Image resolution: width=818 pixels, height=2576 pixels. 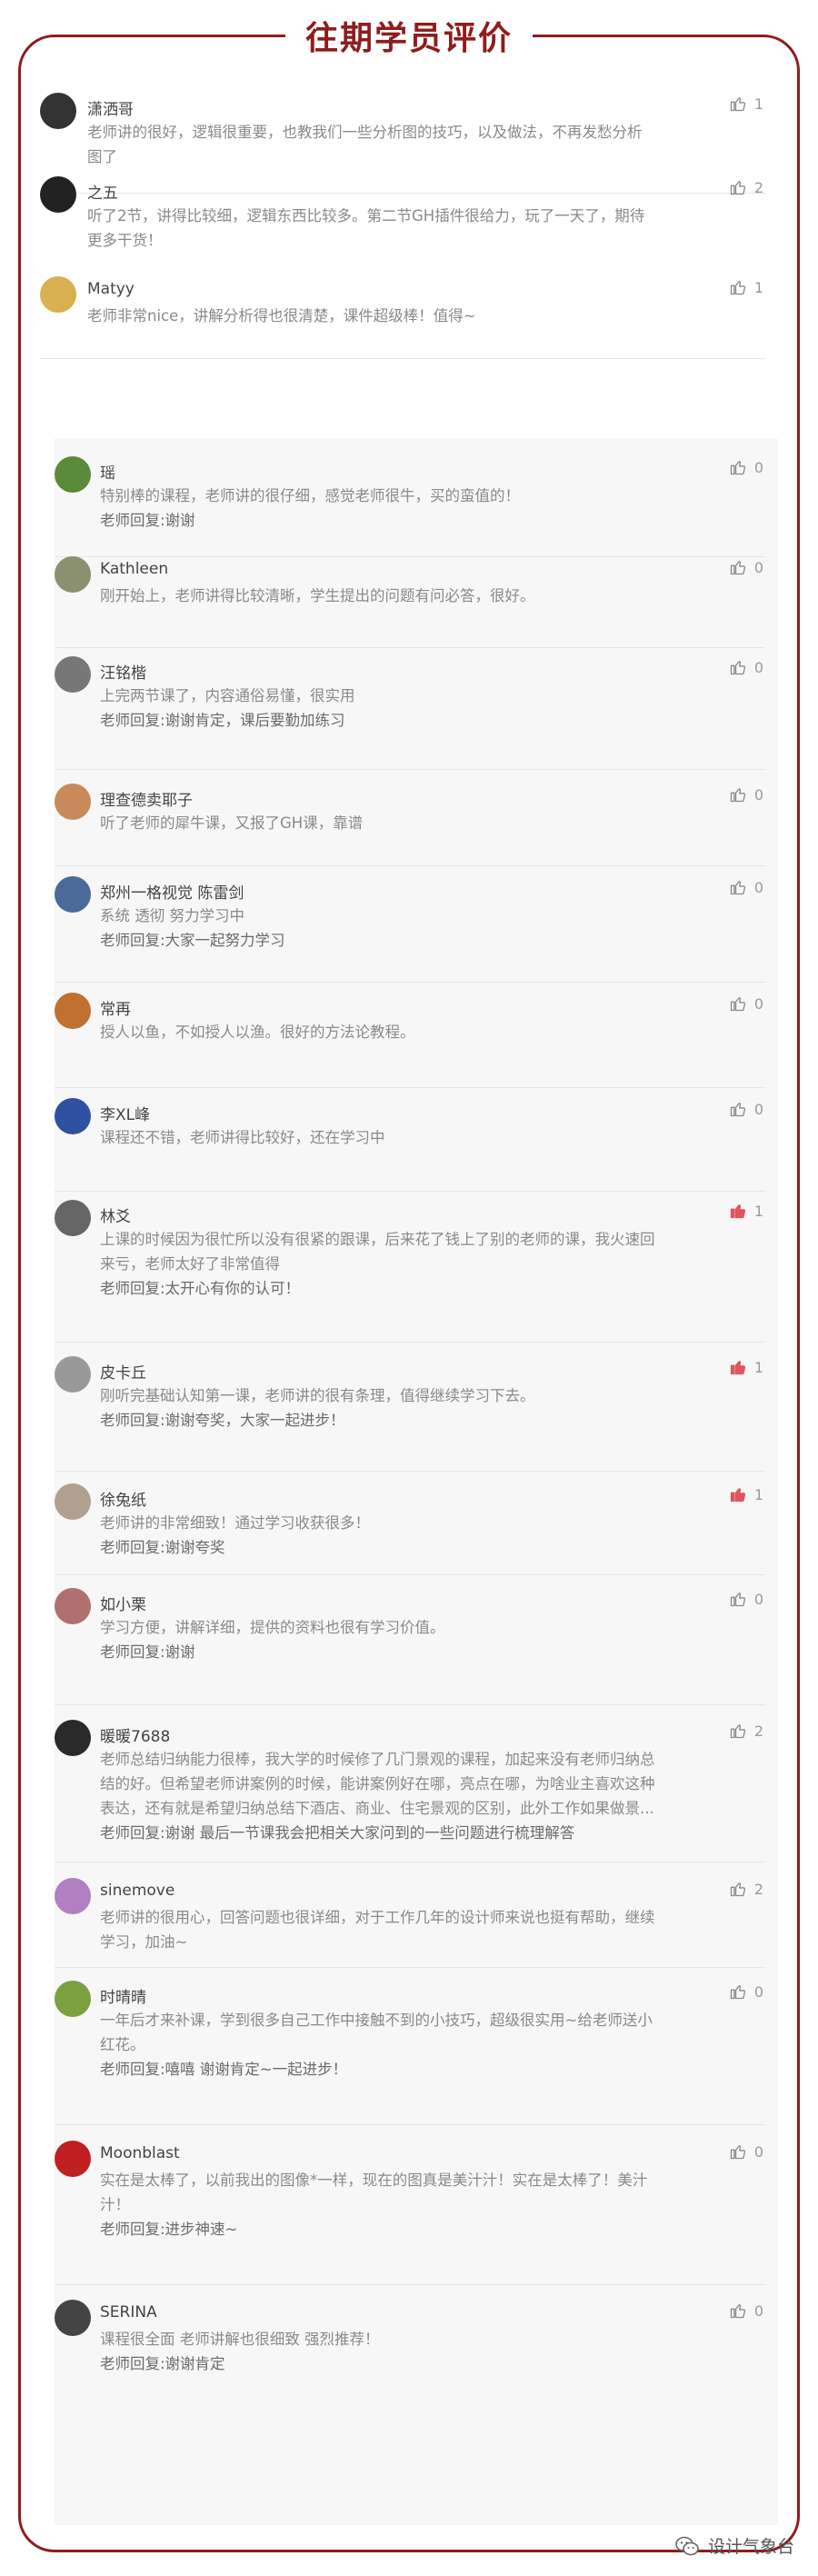 What do you see at coordinates (416, 1646) in the screenshot?
I see `review-item: 如小栗学习方便，讲解详细，提供的资料也很有学习价值。 老师回复:谢谢 0` at bounding box center [416, 1646].